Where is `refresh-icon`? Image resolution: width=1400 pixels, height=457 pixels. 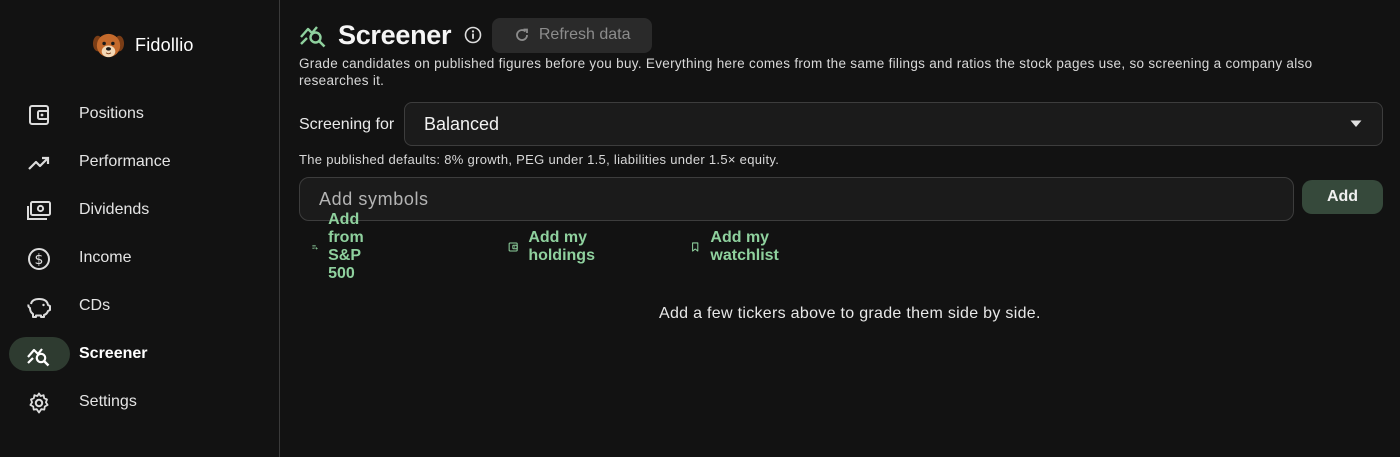
refresh-icon is located at coordinates (522, 34).